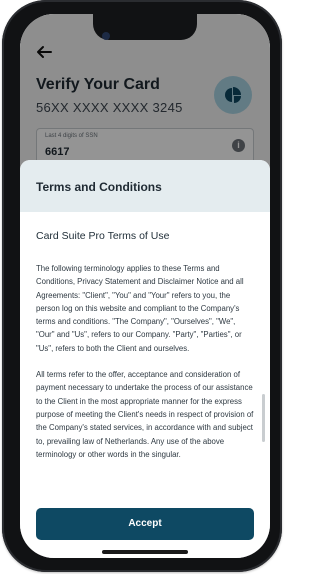 This screenshot has width=320, height=574. Describe the element at coordinates (106, 36) in the screenshot. I see `camera` at that location.